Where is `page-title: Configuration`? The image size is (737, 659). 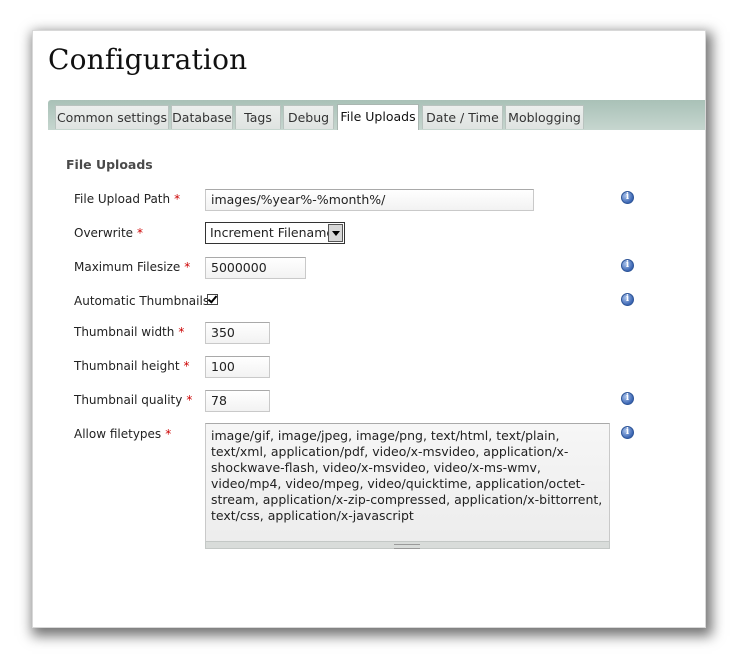 page-title: Configuration is located at coordinates (148, 59).